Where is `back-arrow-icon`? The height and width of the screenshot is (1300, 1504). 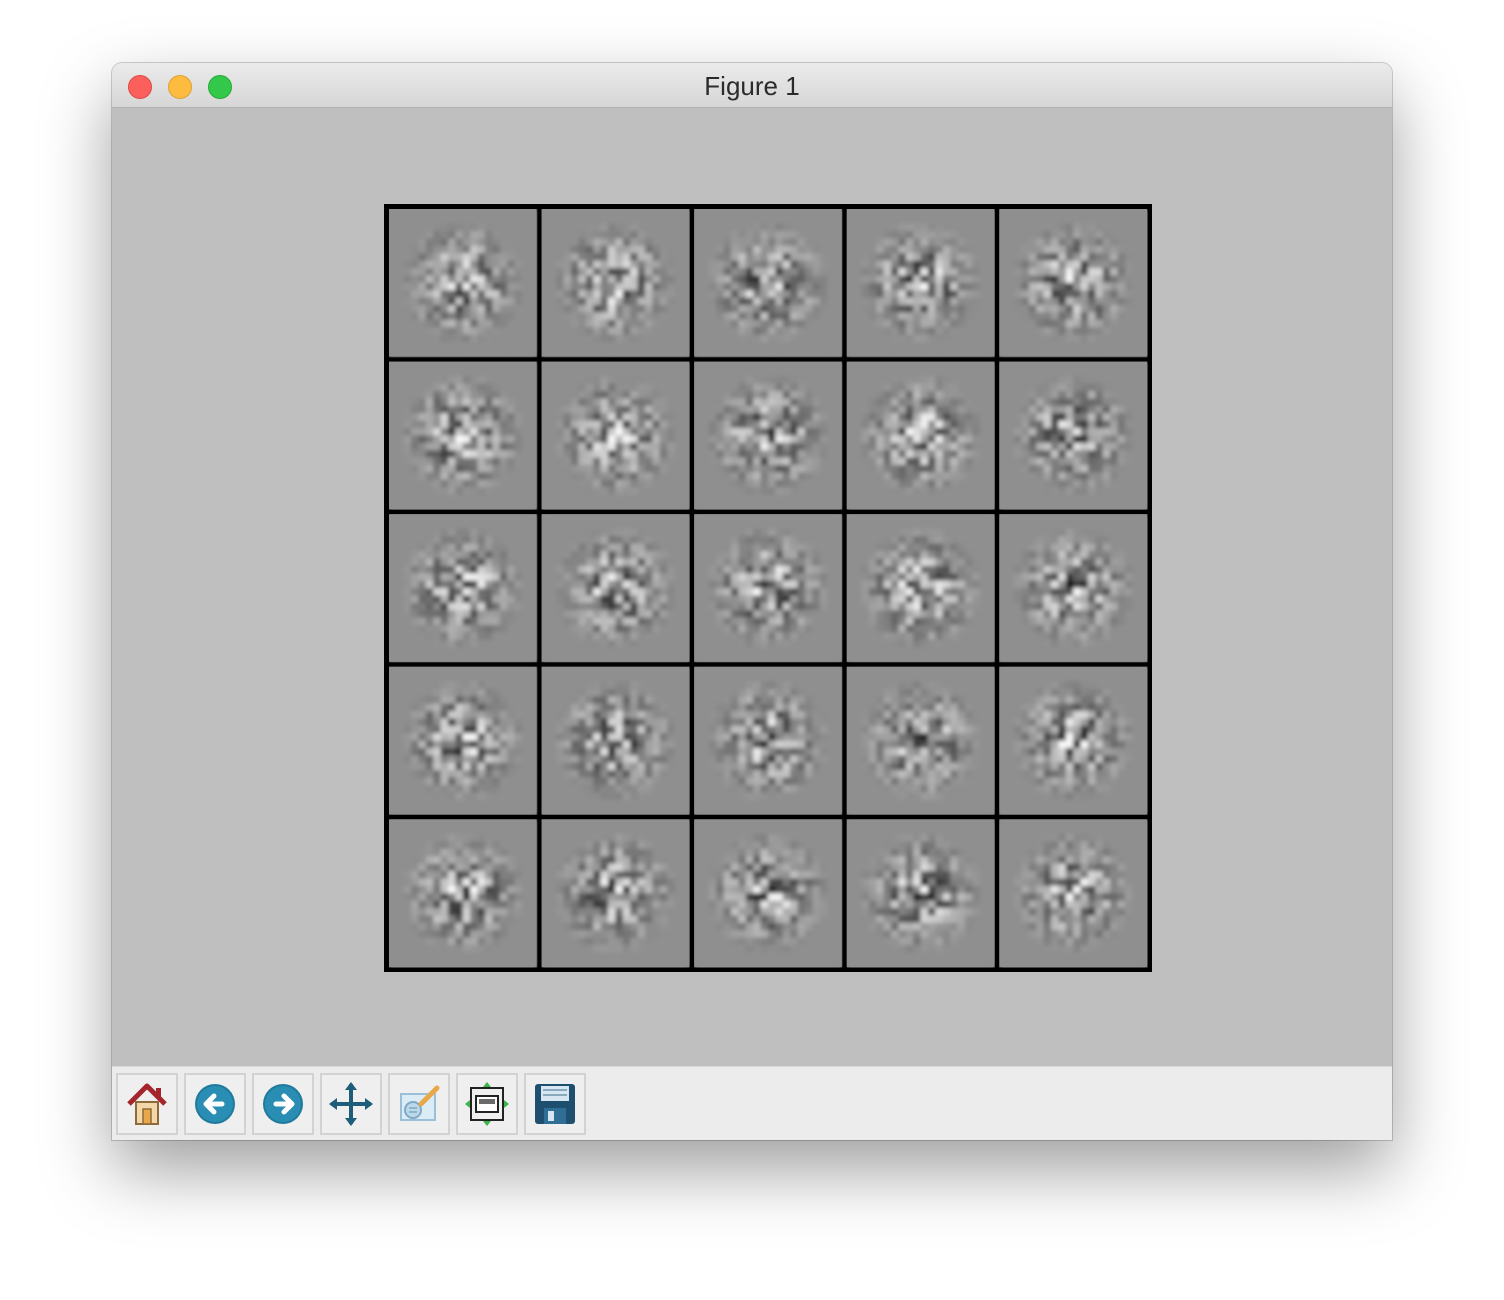
back-arrow-icon is located at coordinates (215, 1104).